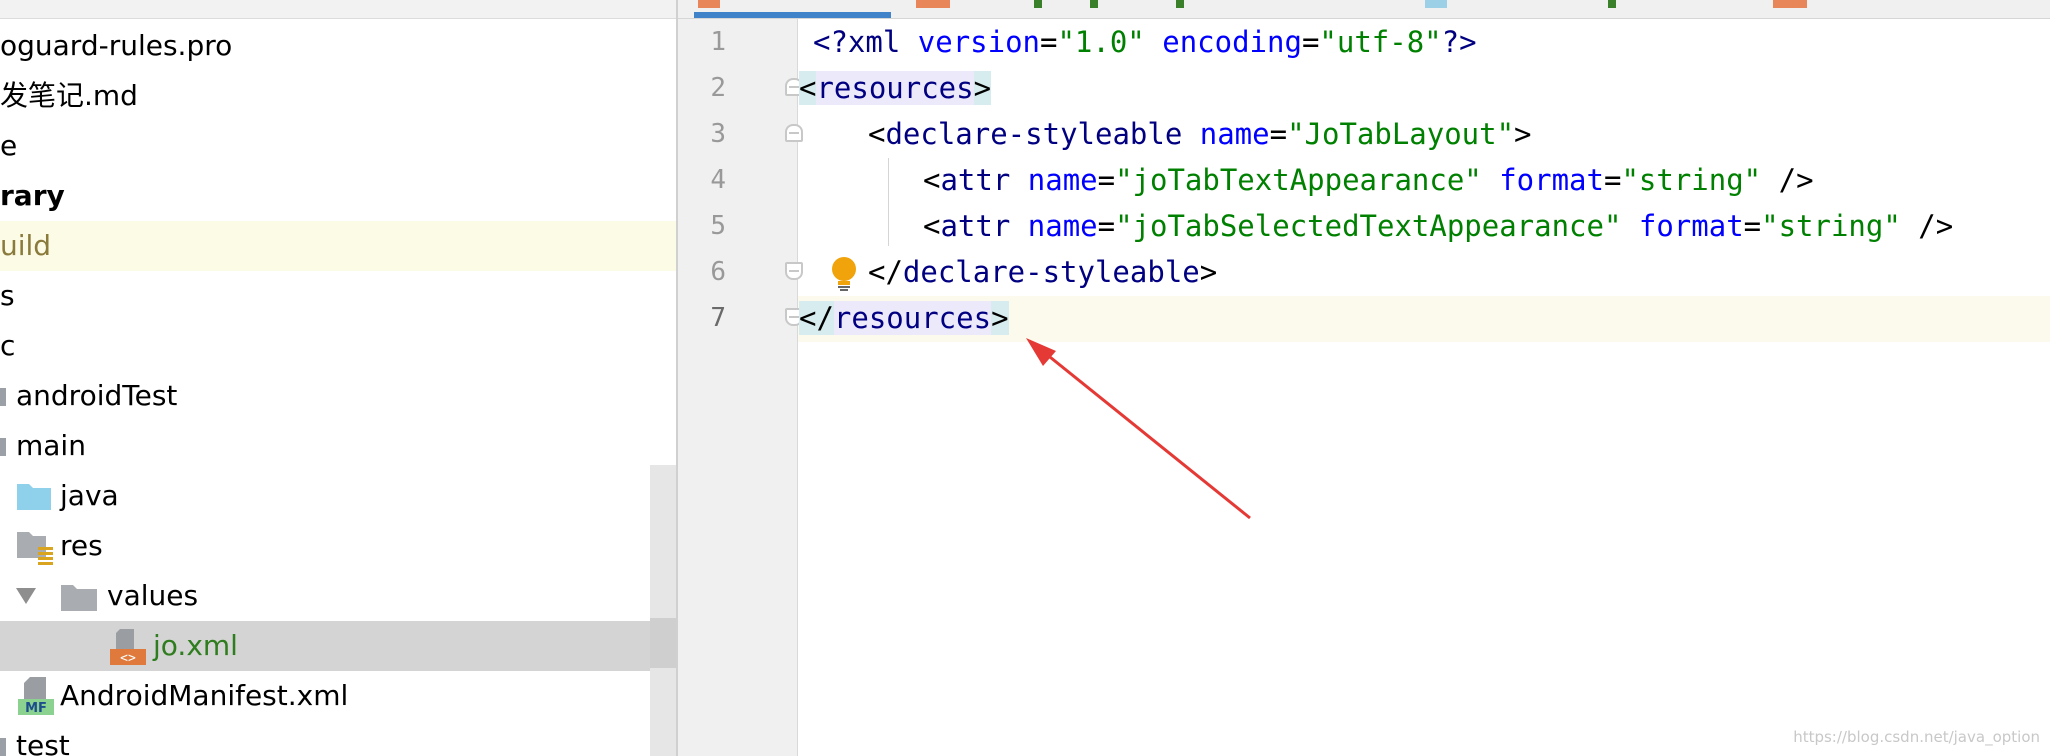 This screenshot has height=756, width=2050. Describe the element at coordinates (792, 15) in the screenshot. I see `active-tab-indicator` at that location.